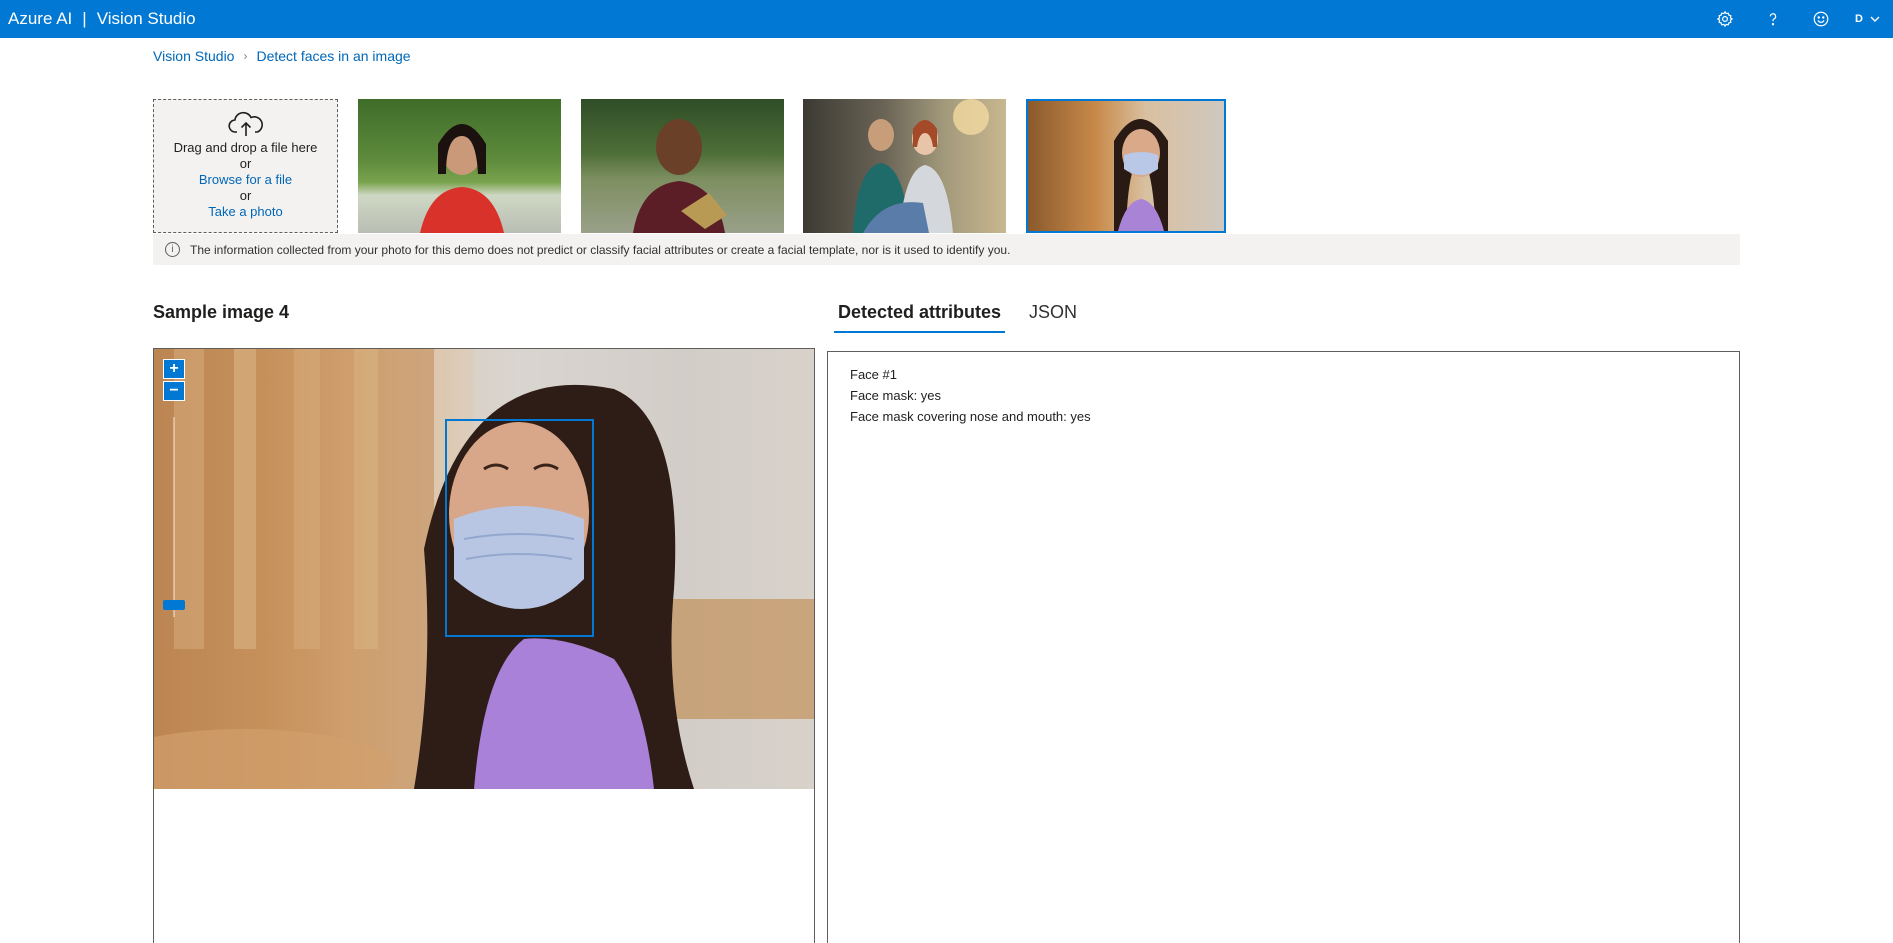 This screenshot has width=1893, height=943. I want to click on browse-file-link: Browse for a file, so click(245, 180).